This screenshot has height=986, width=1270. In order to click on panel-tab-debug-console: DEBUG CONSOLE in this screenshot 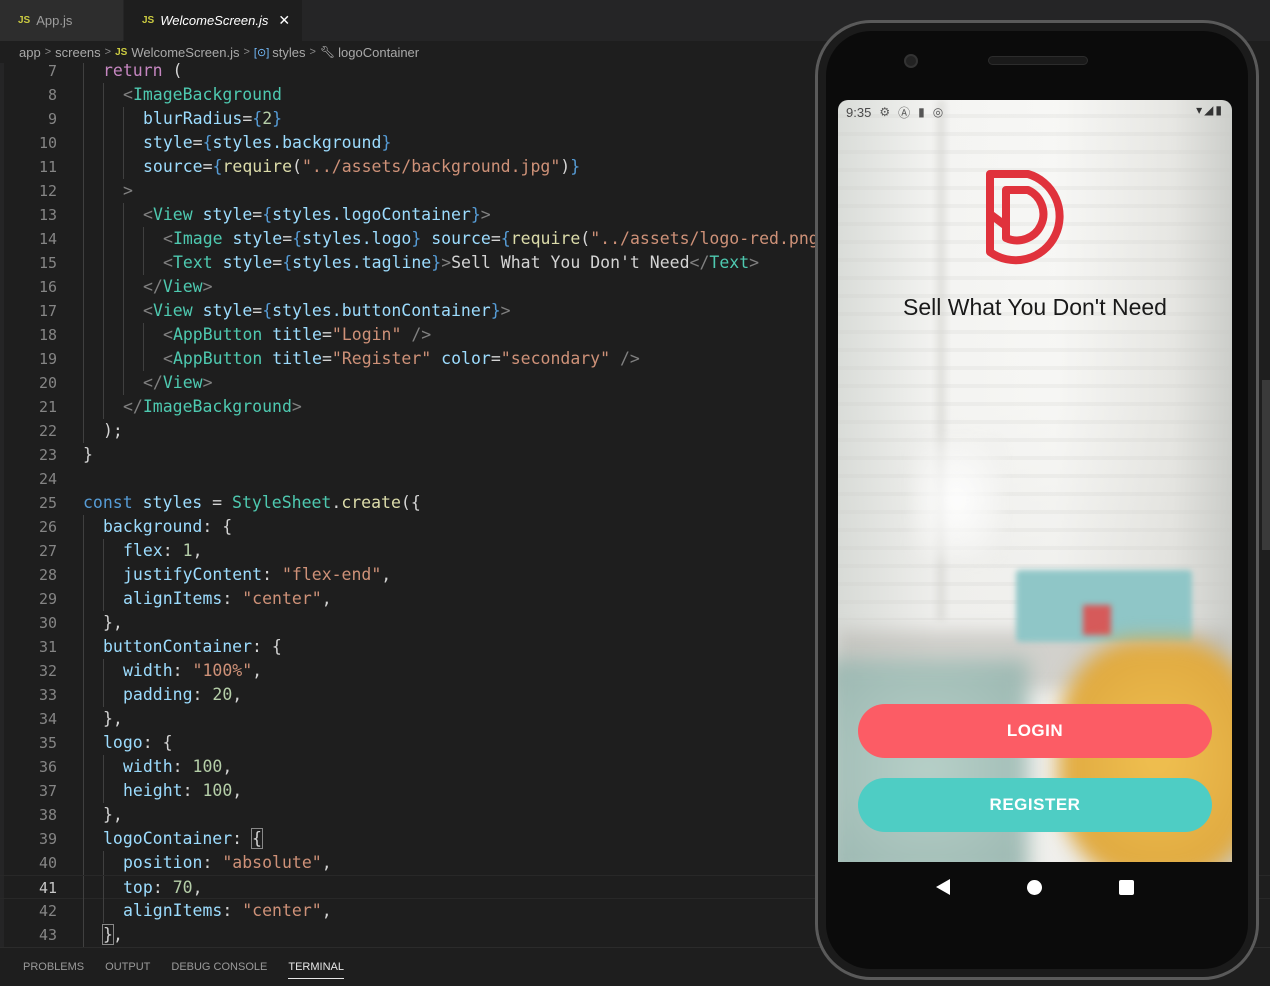, I will do `click(219, 967)`.